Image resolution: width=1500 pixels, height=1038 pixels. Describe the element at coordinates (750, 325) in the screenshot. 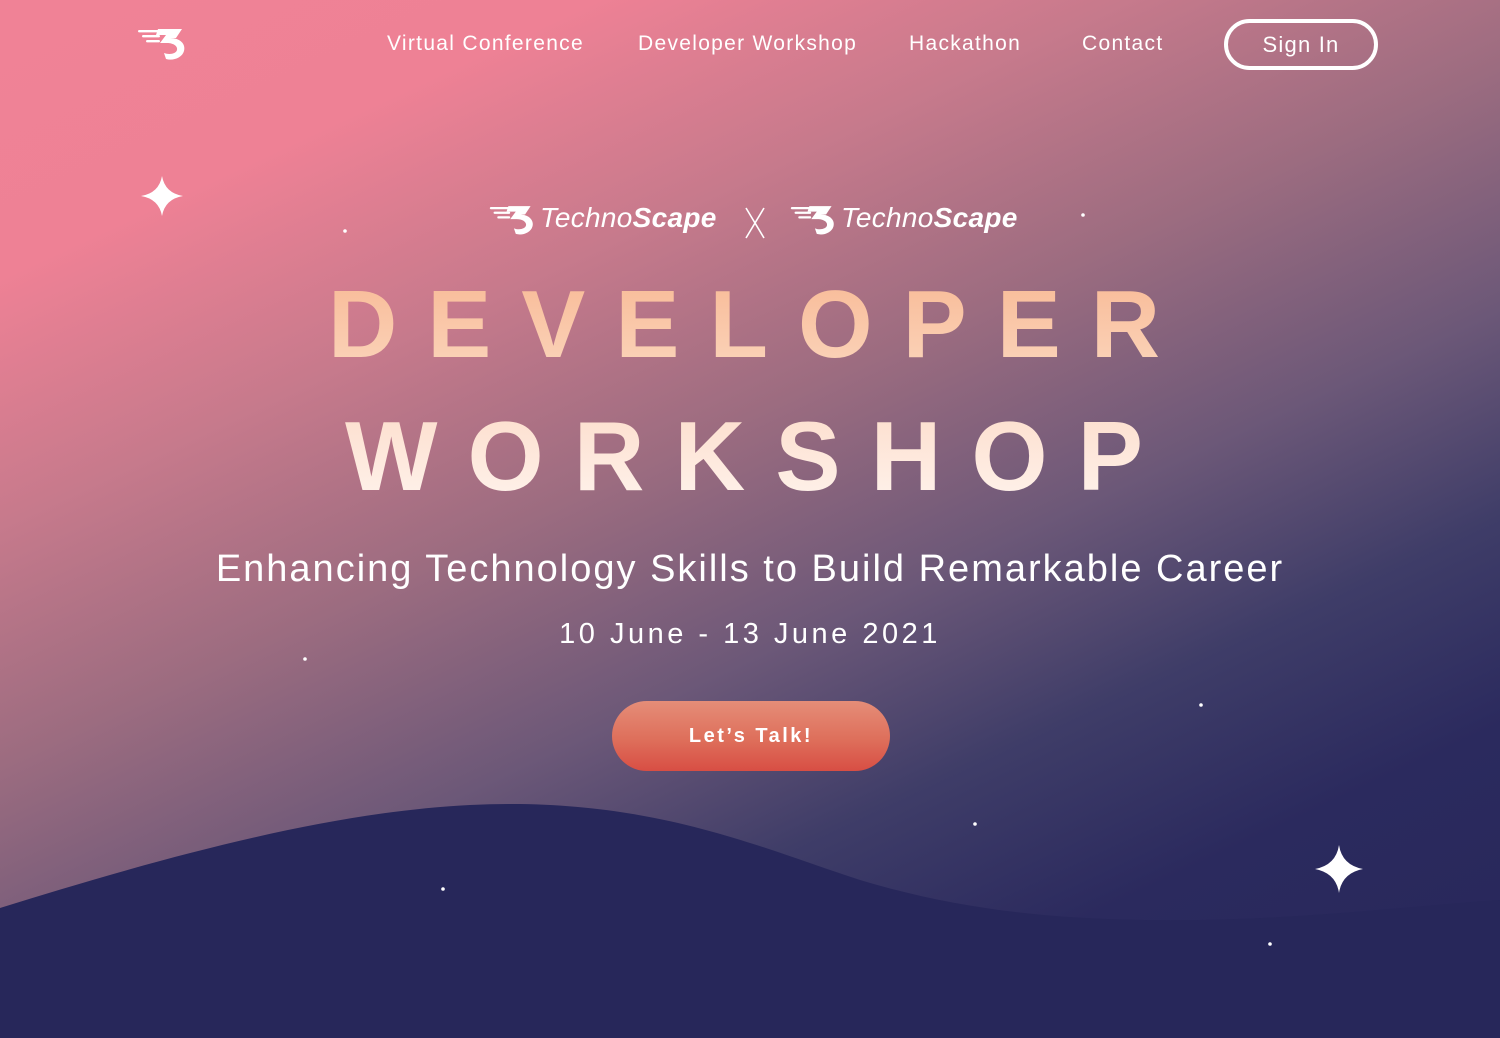

I see `headline-developer: DEVELOPER` at that location.